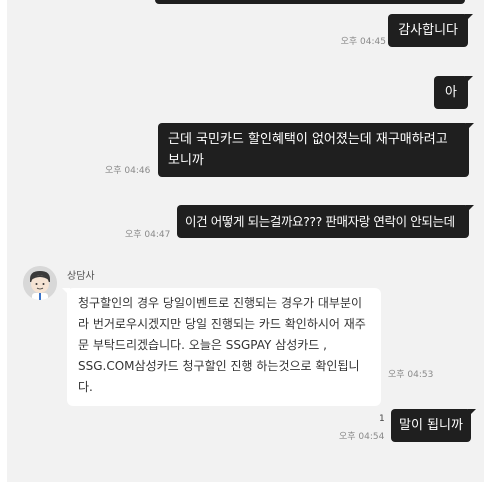  What do you see at coordinates (148, 235) in the screenshot?
I see `message-time: 오후 04:47` at bounding box center [148, 235].